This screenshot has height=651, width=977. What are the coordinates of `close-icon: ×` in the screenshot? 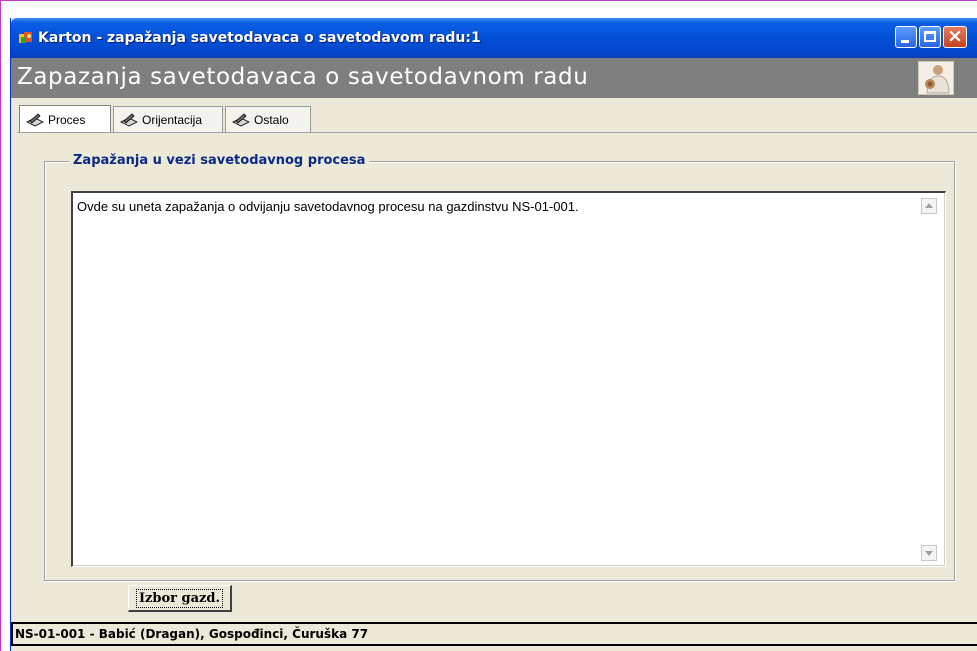 It's located at (955, 36).